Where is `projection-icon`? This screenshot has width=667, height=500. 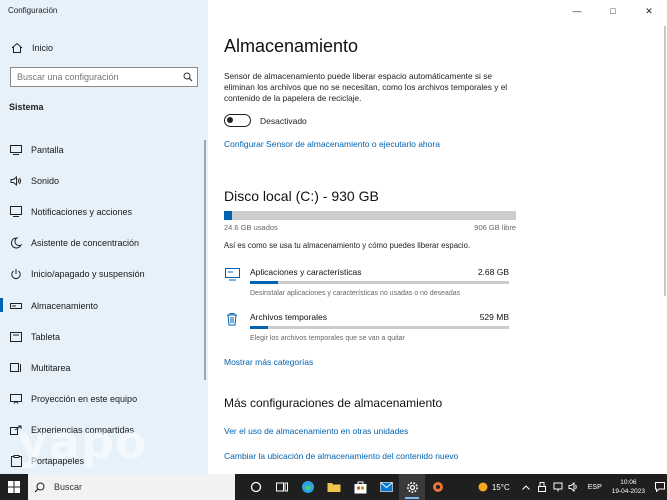
projection-icon is located at coordinates (16, 399).